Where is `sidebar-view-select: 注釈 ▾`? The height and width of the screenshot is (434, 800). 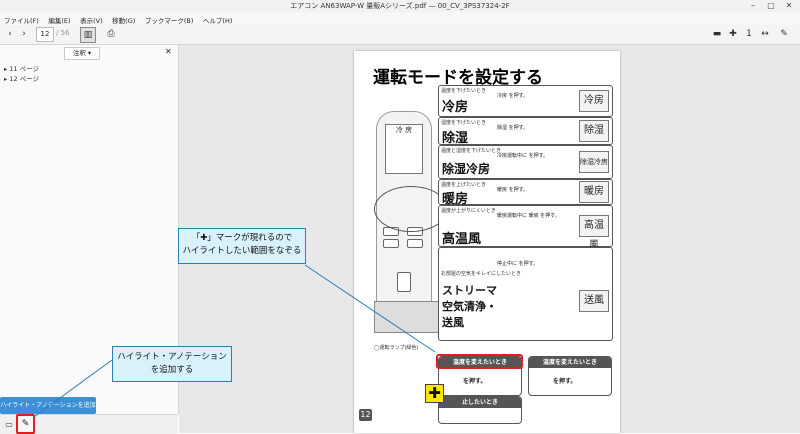
sidebar-view-select: 注釈 ▾ is located at coordinates (82, 53).